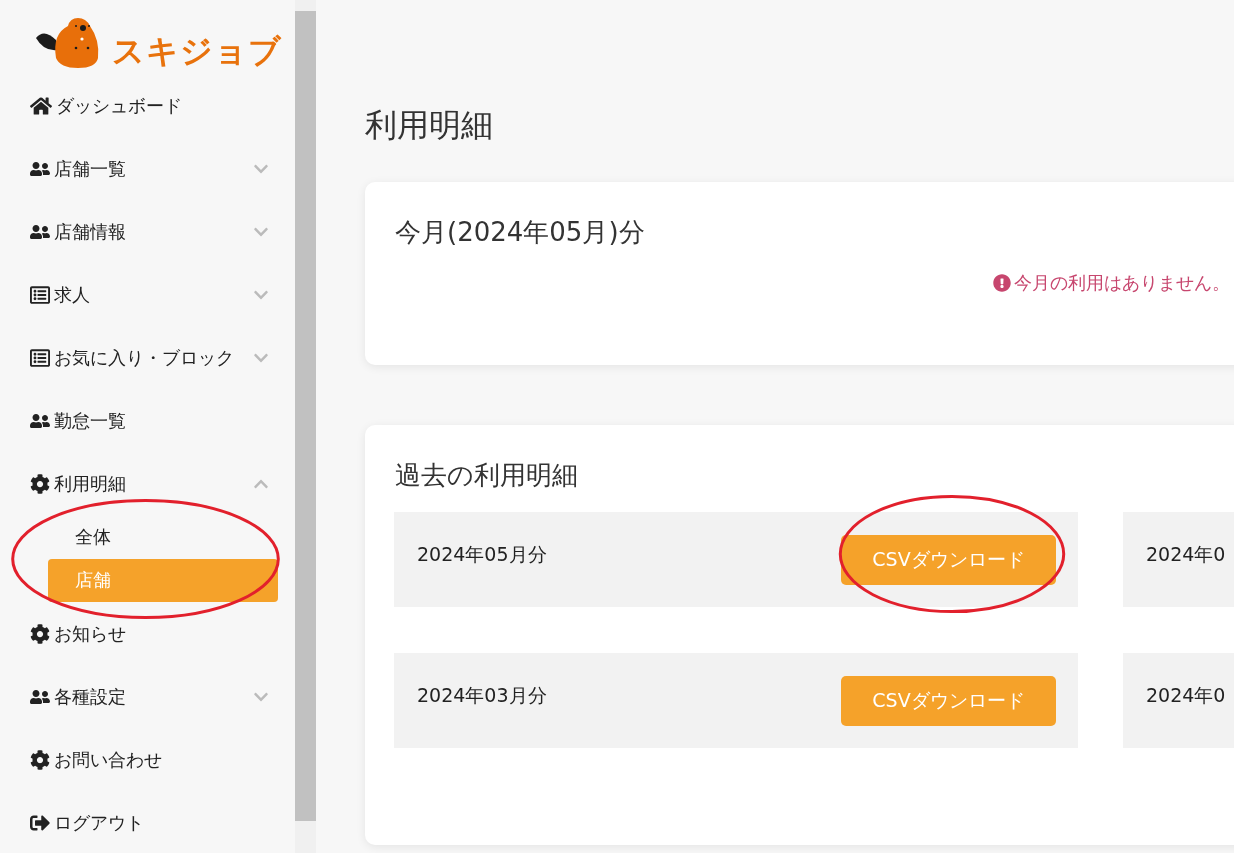  I want to click on card-title: 今月(2024年05月)分, so click(520, 232).